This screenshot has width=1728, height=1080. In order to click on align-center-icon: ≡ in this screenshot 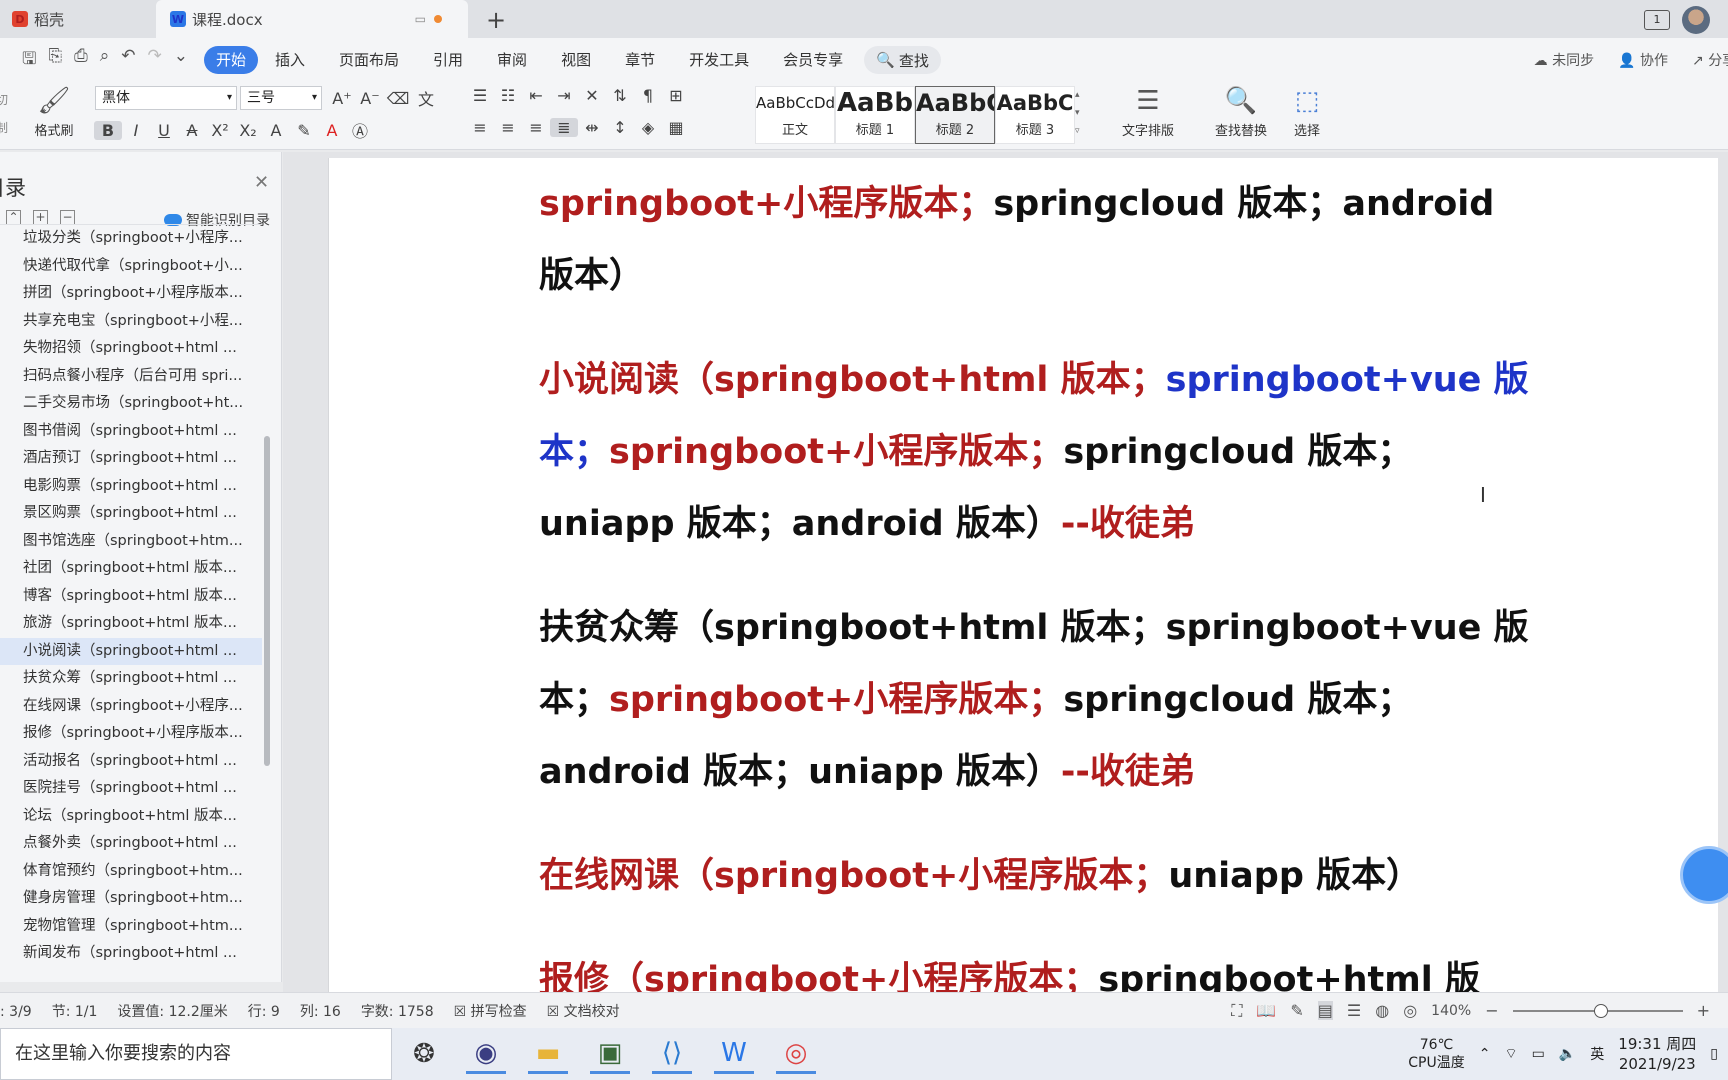, I will do `click(508, 127)`.